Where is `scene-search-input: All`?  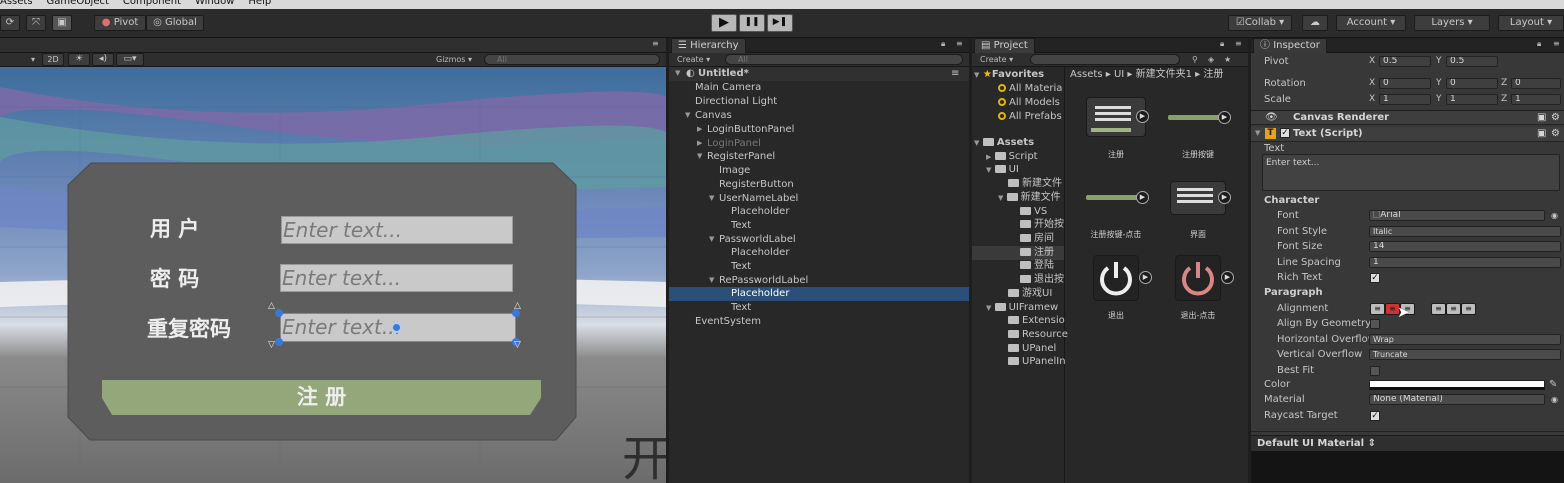
scene-search-input: All is located at coordinates (572, 59).